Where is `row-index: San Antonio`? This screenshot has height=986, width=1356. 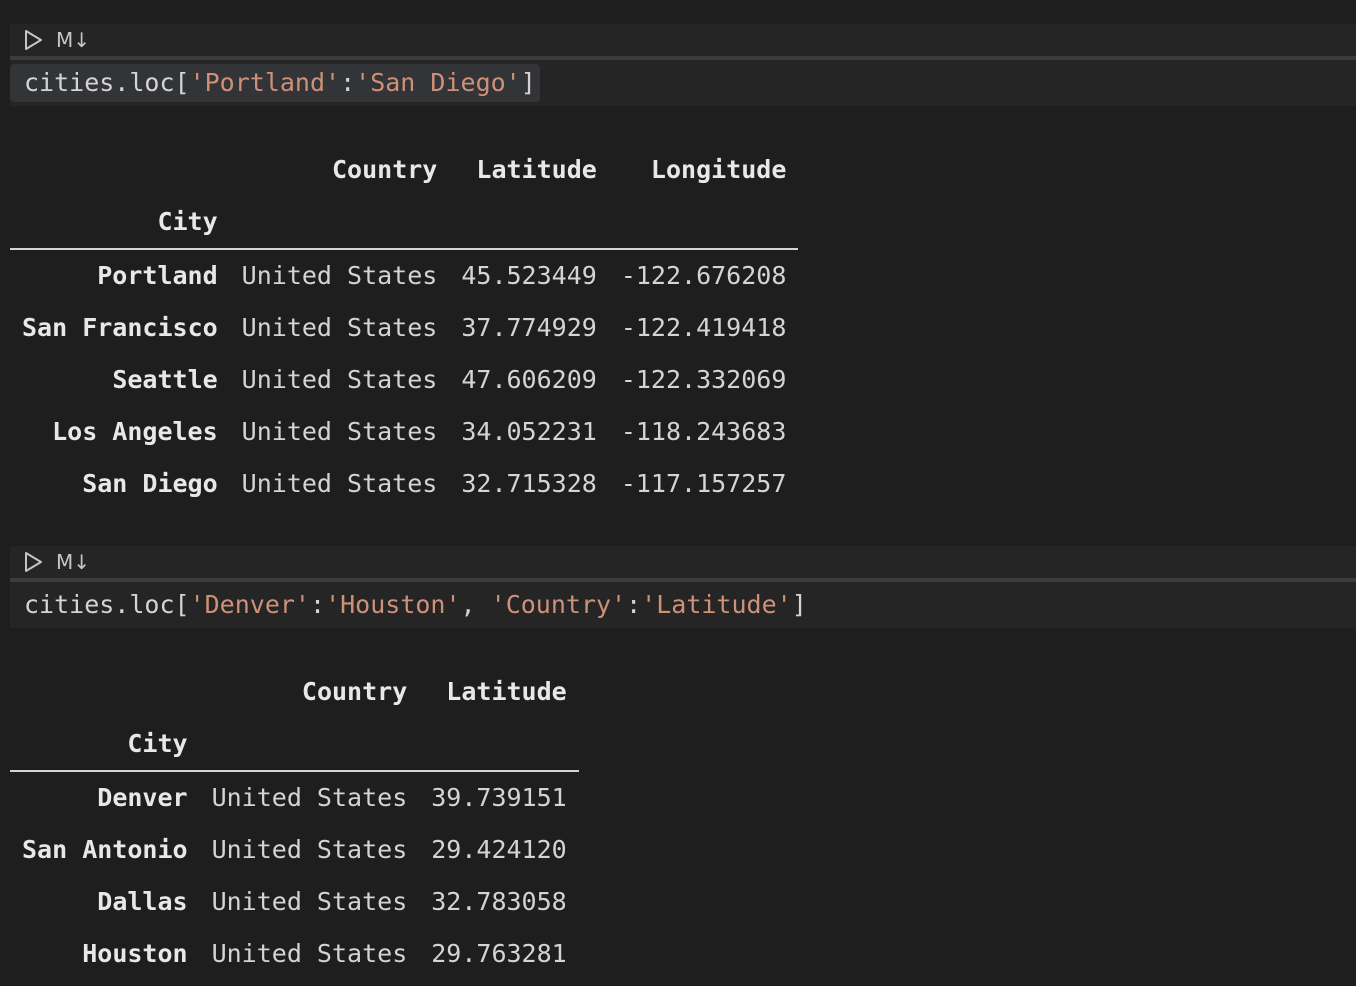 row-index: San Antonio is located at coordinates (105, 849).